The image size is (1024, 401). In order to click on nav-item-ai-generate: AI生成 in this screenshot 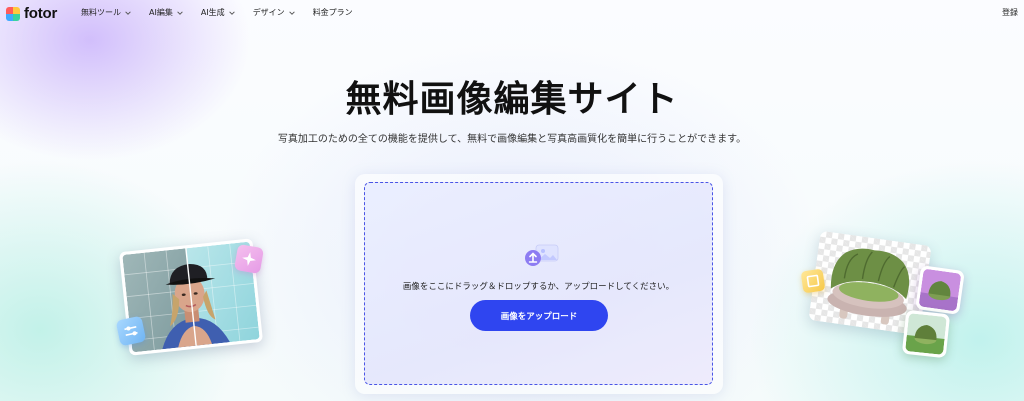, I will do `click(218, 12)`.